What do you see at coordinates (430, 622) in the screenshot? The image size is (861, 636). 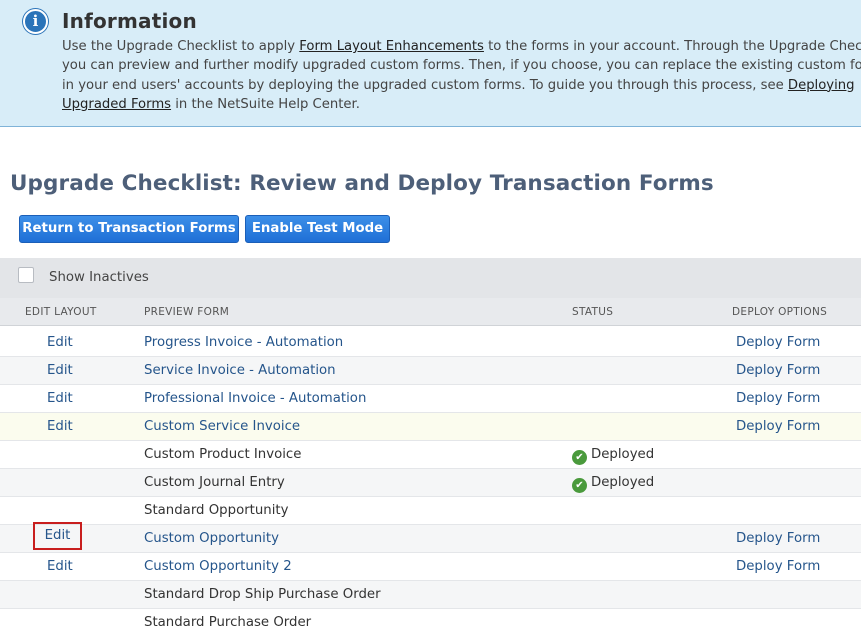 I see `table-row: Standard Purchase Order` at bounding box center [430, 622].